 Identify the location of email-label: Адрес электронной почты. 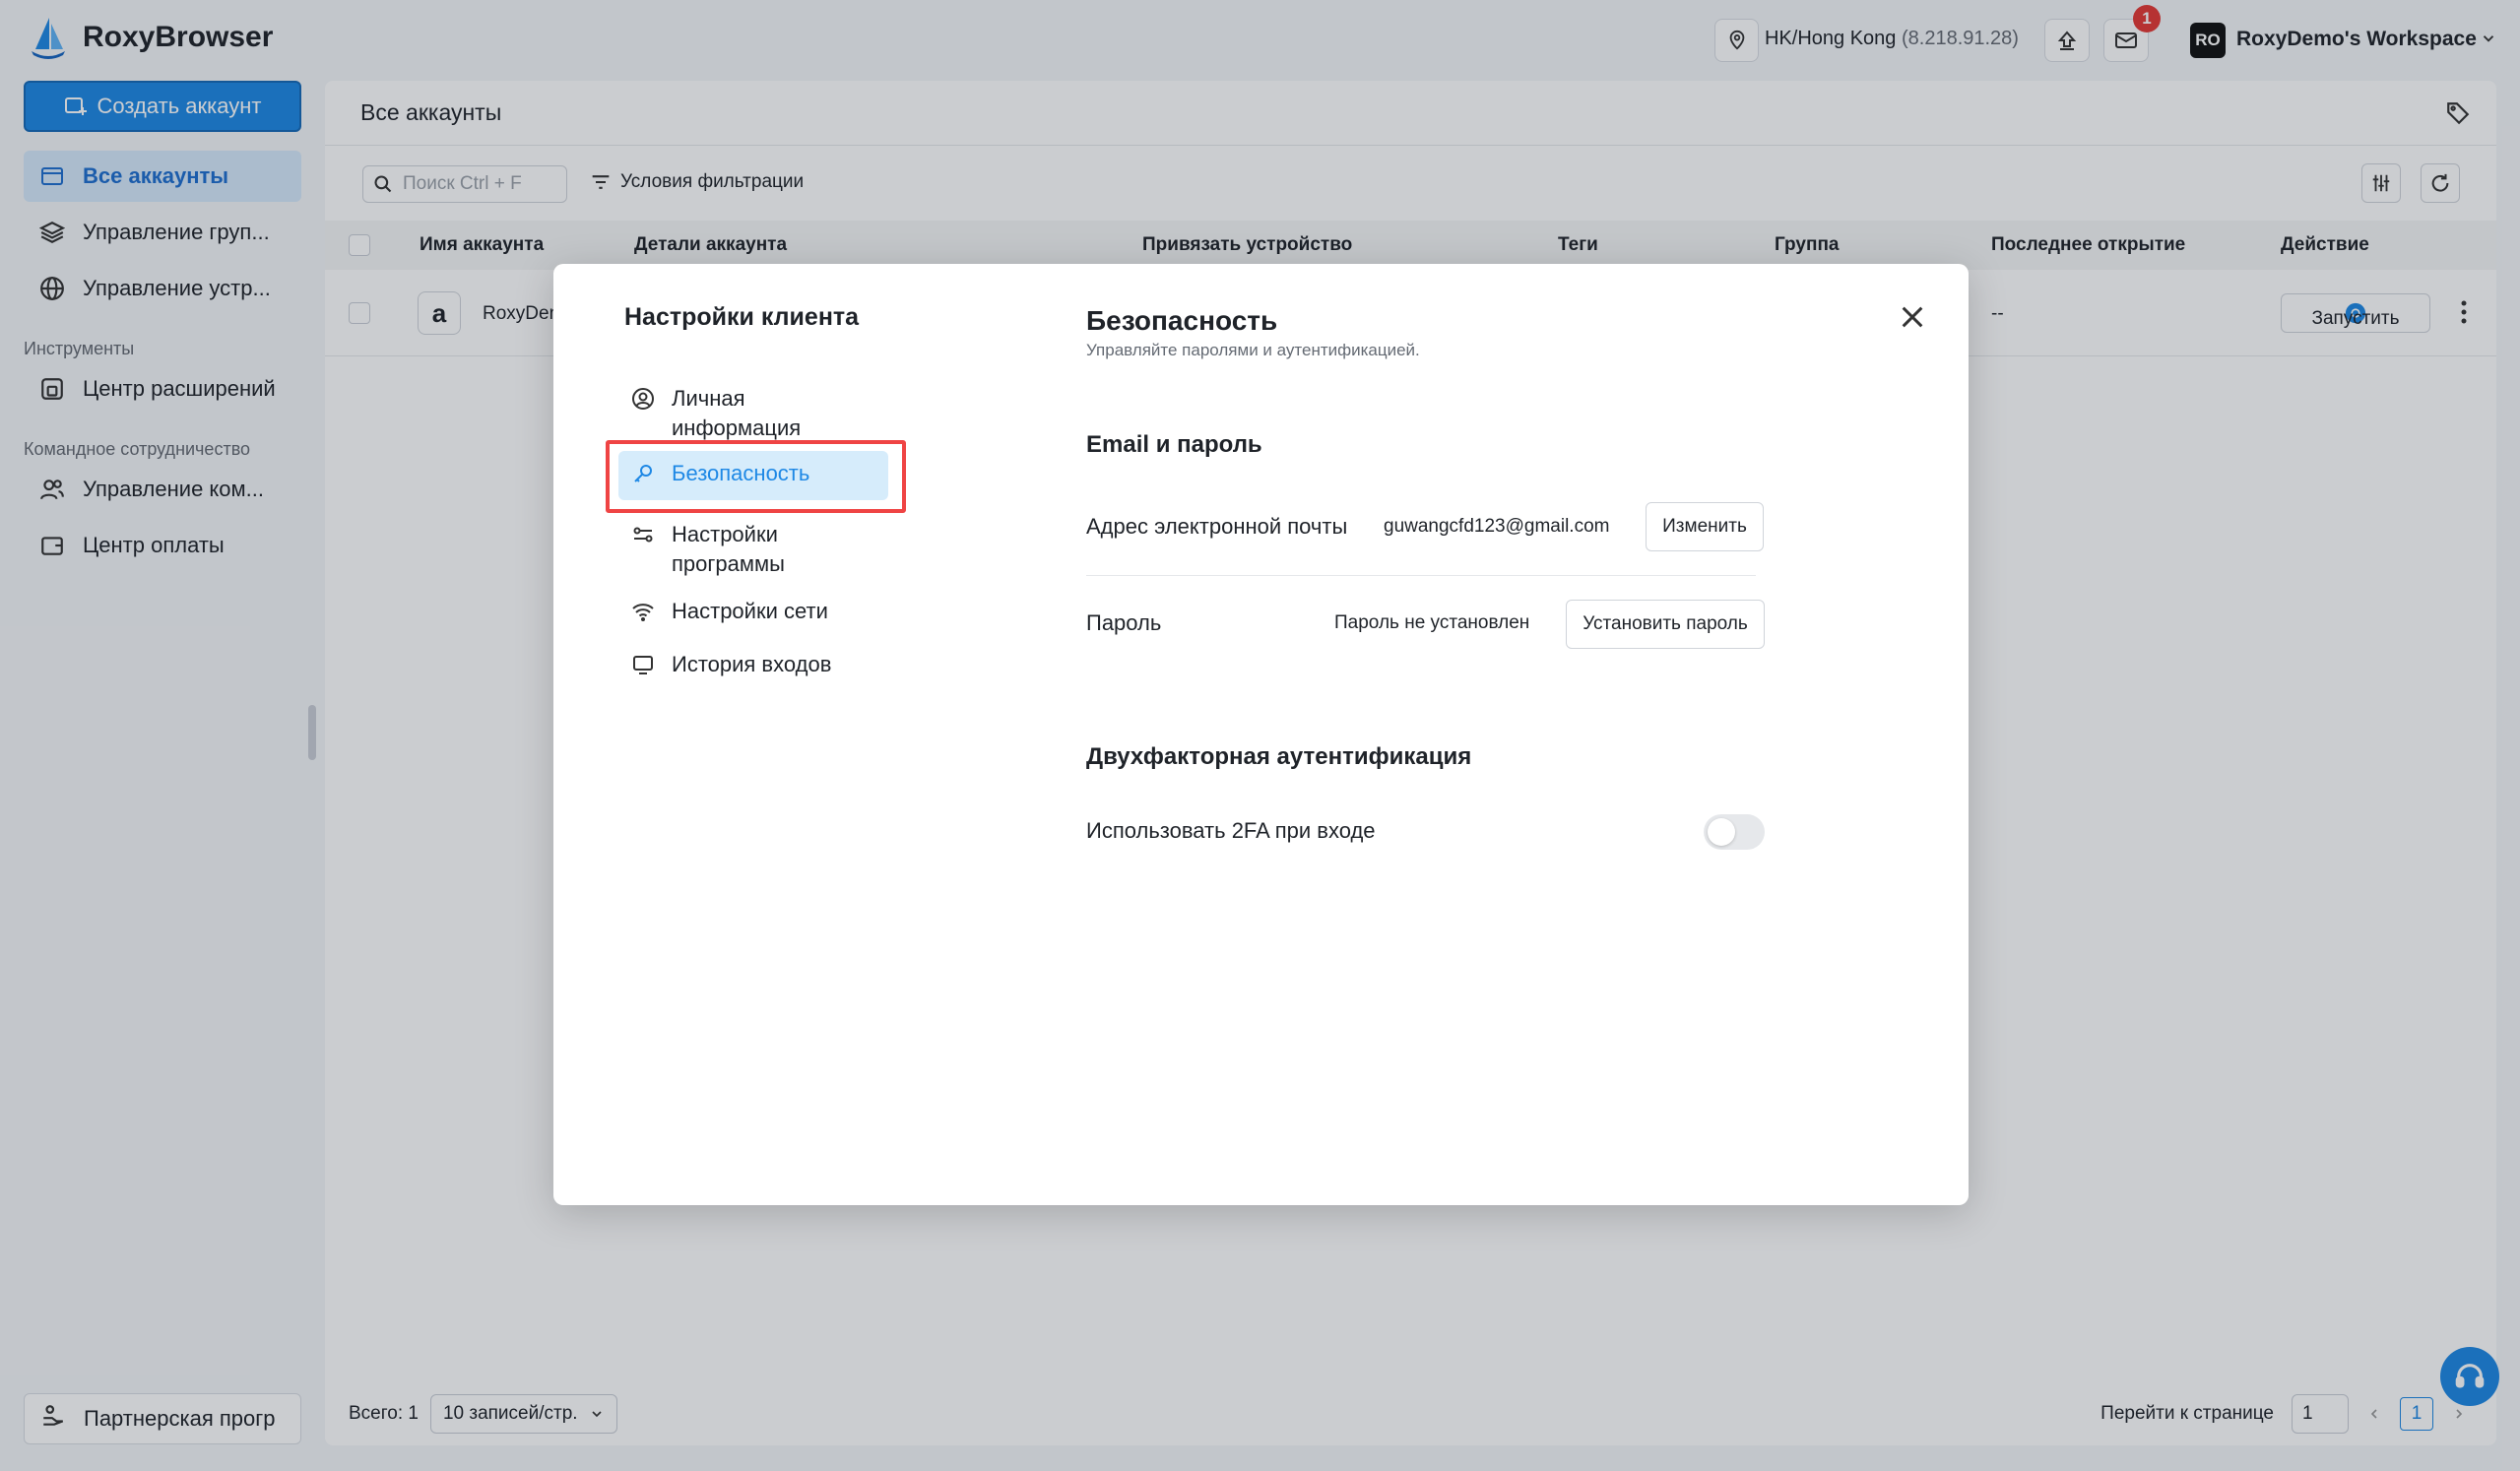
(1217, 526).